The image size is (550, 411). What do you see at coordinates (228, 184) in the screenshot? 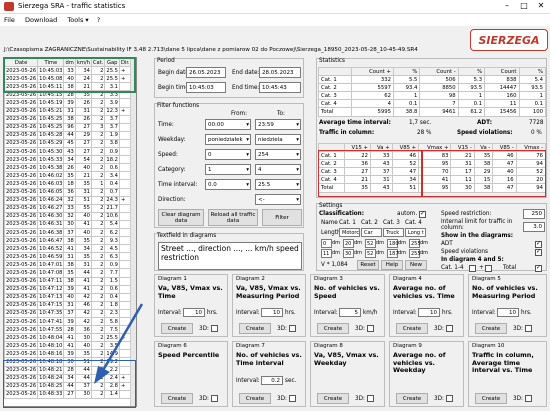
I see `interval-from-select: 0.0 ▾` at bounding box center [228, 184].